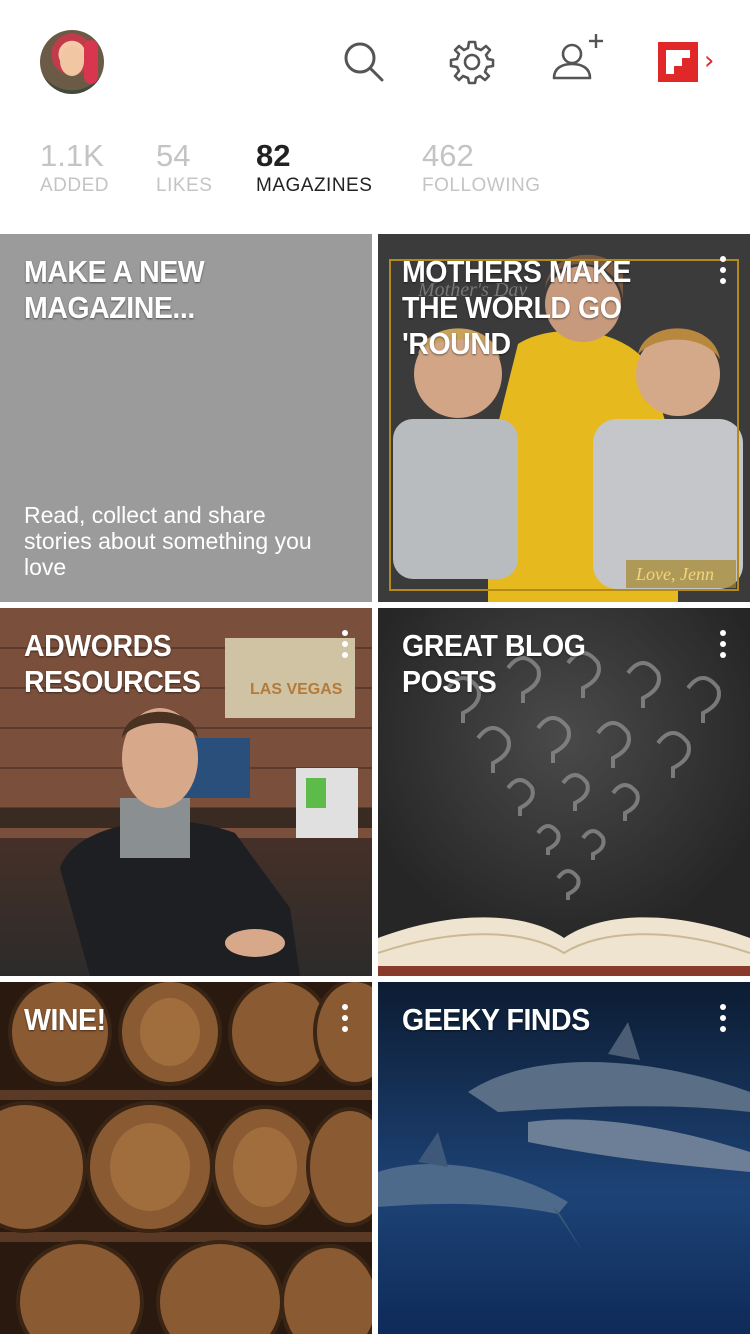 The image size is (750, 1334). I want to click on magazine-tile: WINE!, so click(186, 1158).